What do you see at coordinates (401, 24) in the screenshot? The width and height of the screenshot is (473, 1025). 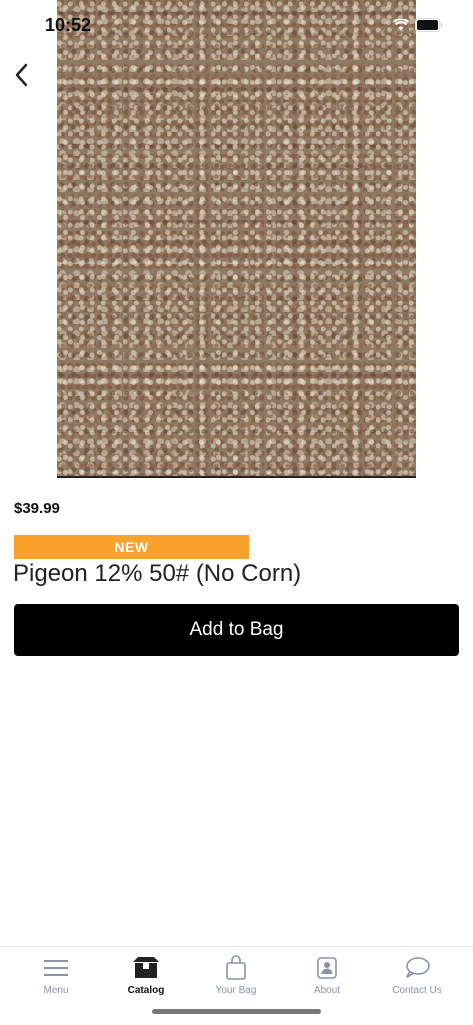 I see `wifi-icon` at bounding box center [401, 24].